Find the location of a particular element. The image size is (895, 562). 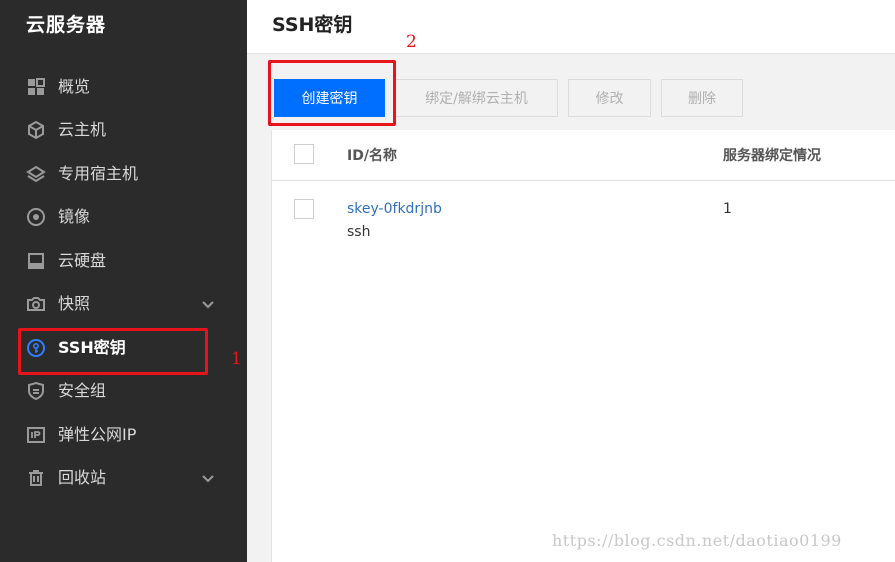

column-header-id-name: ID/名称 is located at coordinates (372, 156).